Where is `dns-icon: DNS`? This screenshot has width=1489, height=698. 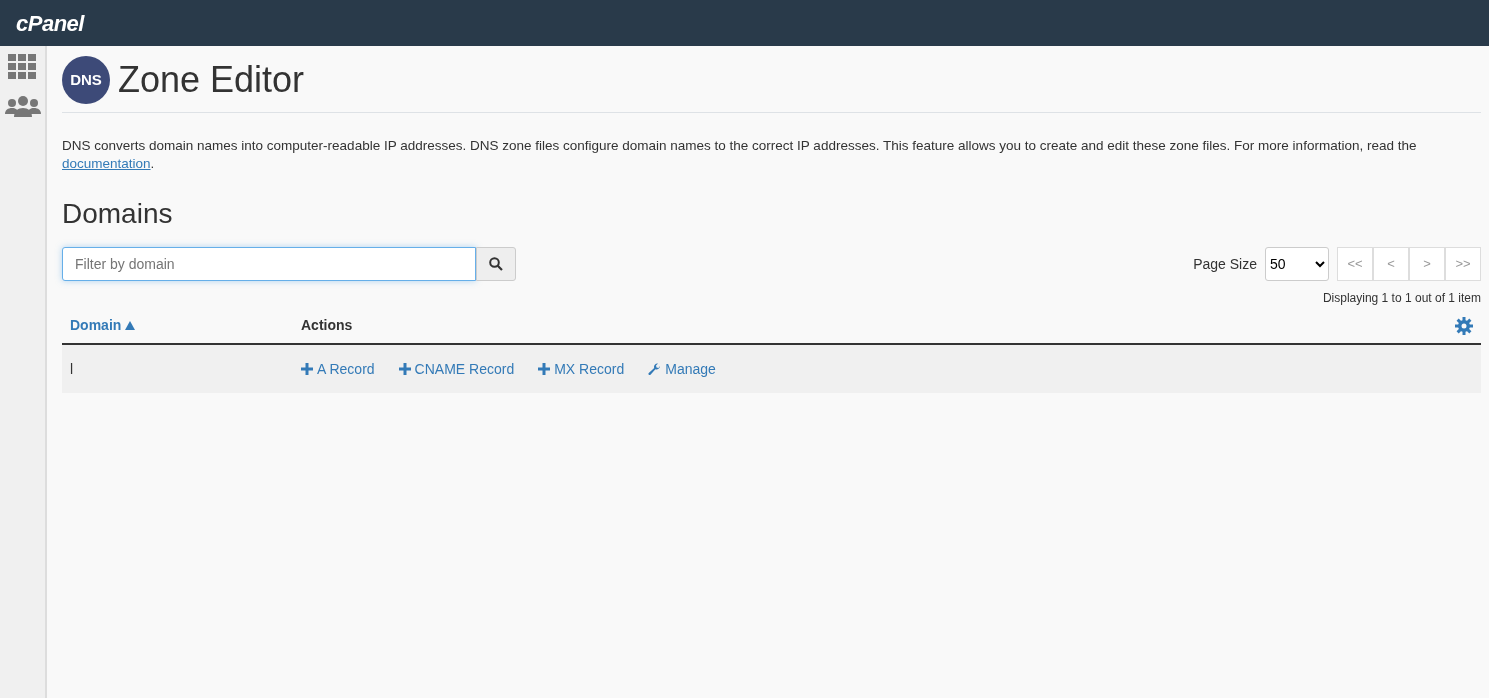 dns-icon: DNS is located at coordinates (86, 80).